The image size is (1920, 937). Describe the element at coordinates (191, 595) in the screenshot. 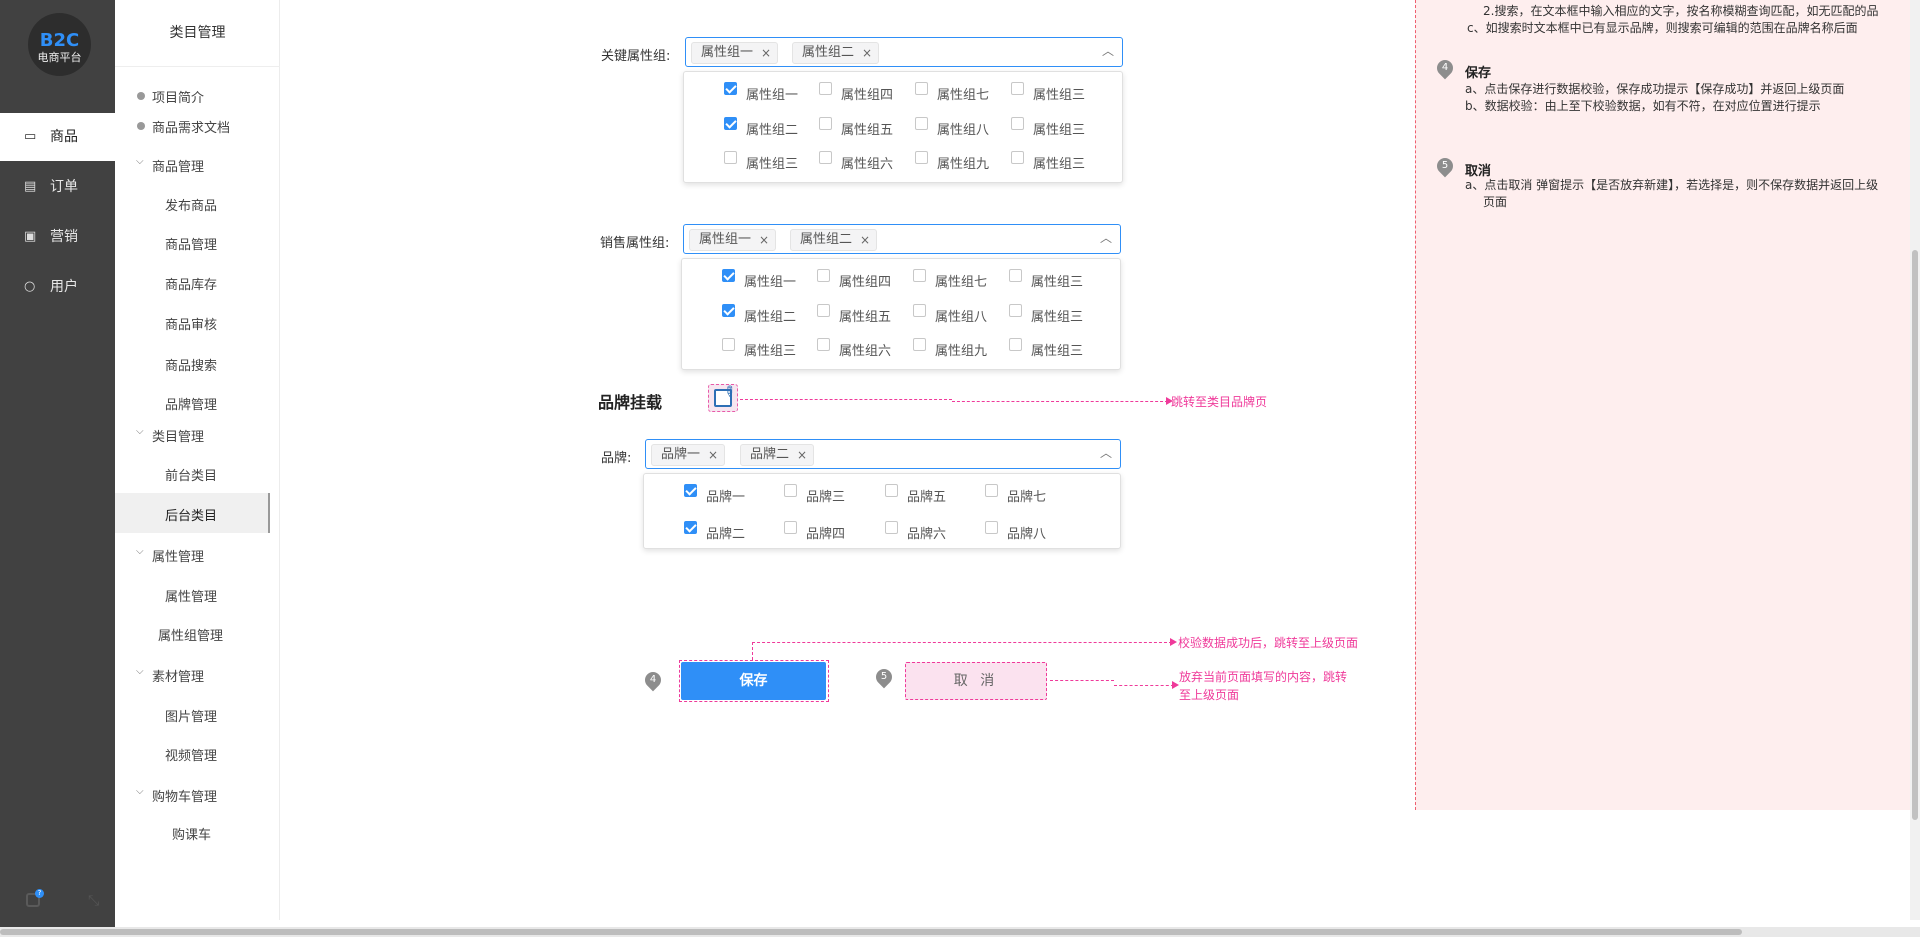

I see `menu-item-attribute-manage: 属性管理` at that location.